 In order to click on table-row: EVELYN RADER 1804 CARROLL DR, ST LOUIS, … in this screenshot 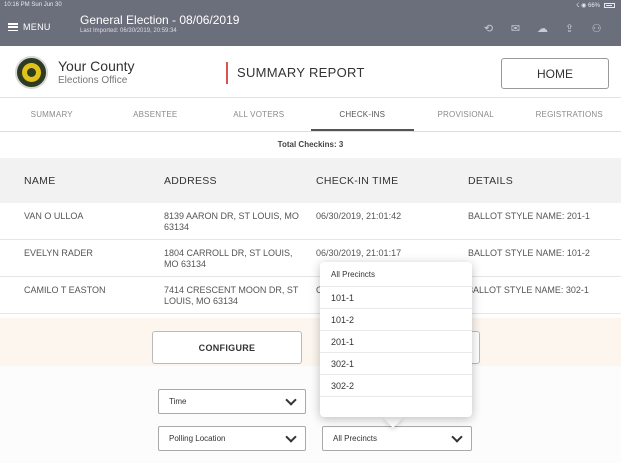, I will do `click(310, 258)`.